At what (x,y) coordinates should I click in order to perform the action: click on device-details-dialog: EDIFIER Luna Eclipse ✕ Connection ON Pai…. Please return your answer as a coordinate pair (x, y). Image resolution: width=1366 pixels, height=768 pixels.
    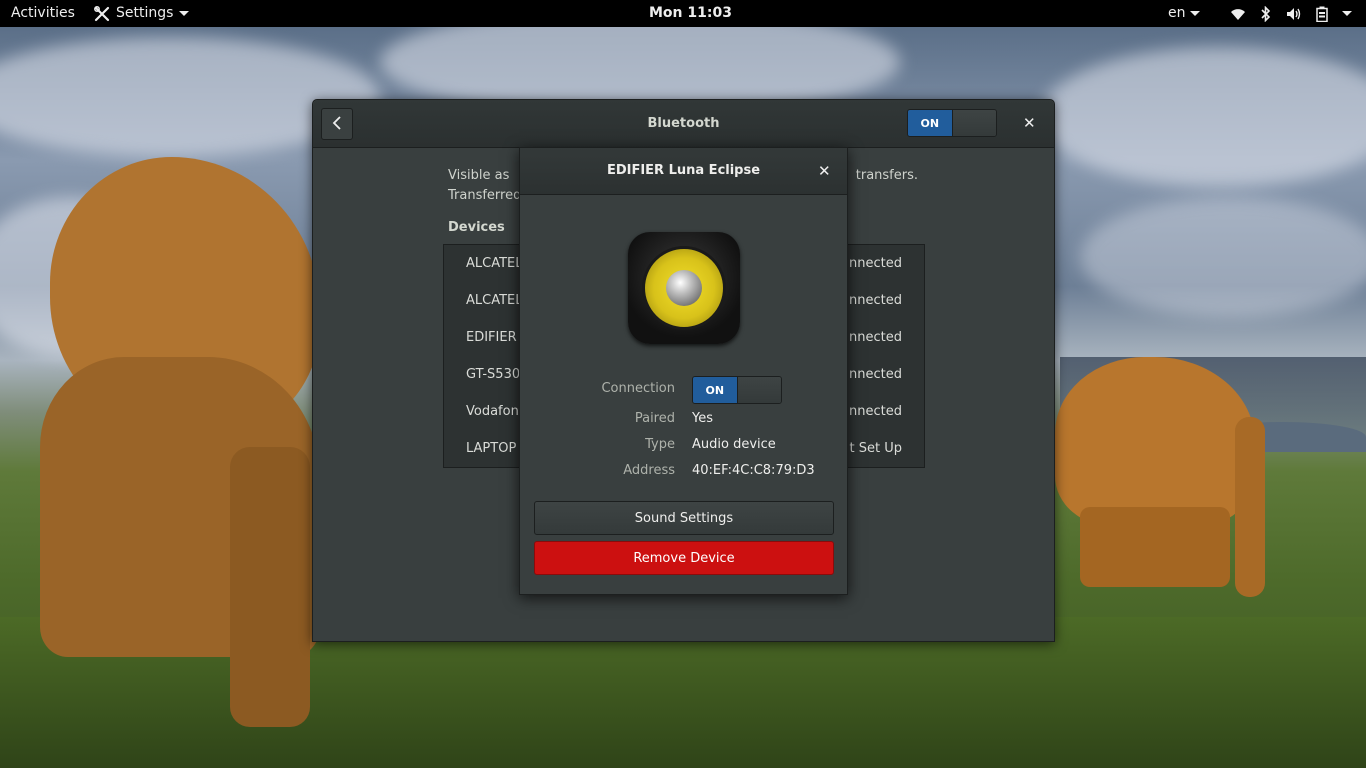
    Looking at the image, I should click on (683, 371).